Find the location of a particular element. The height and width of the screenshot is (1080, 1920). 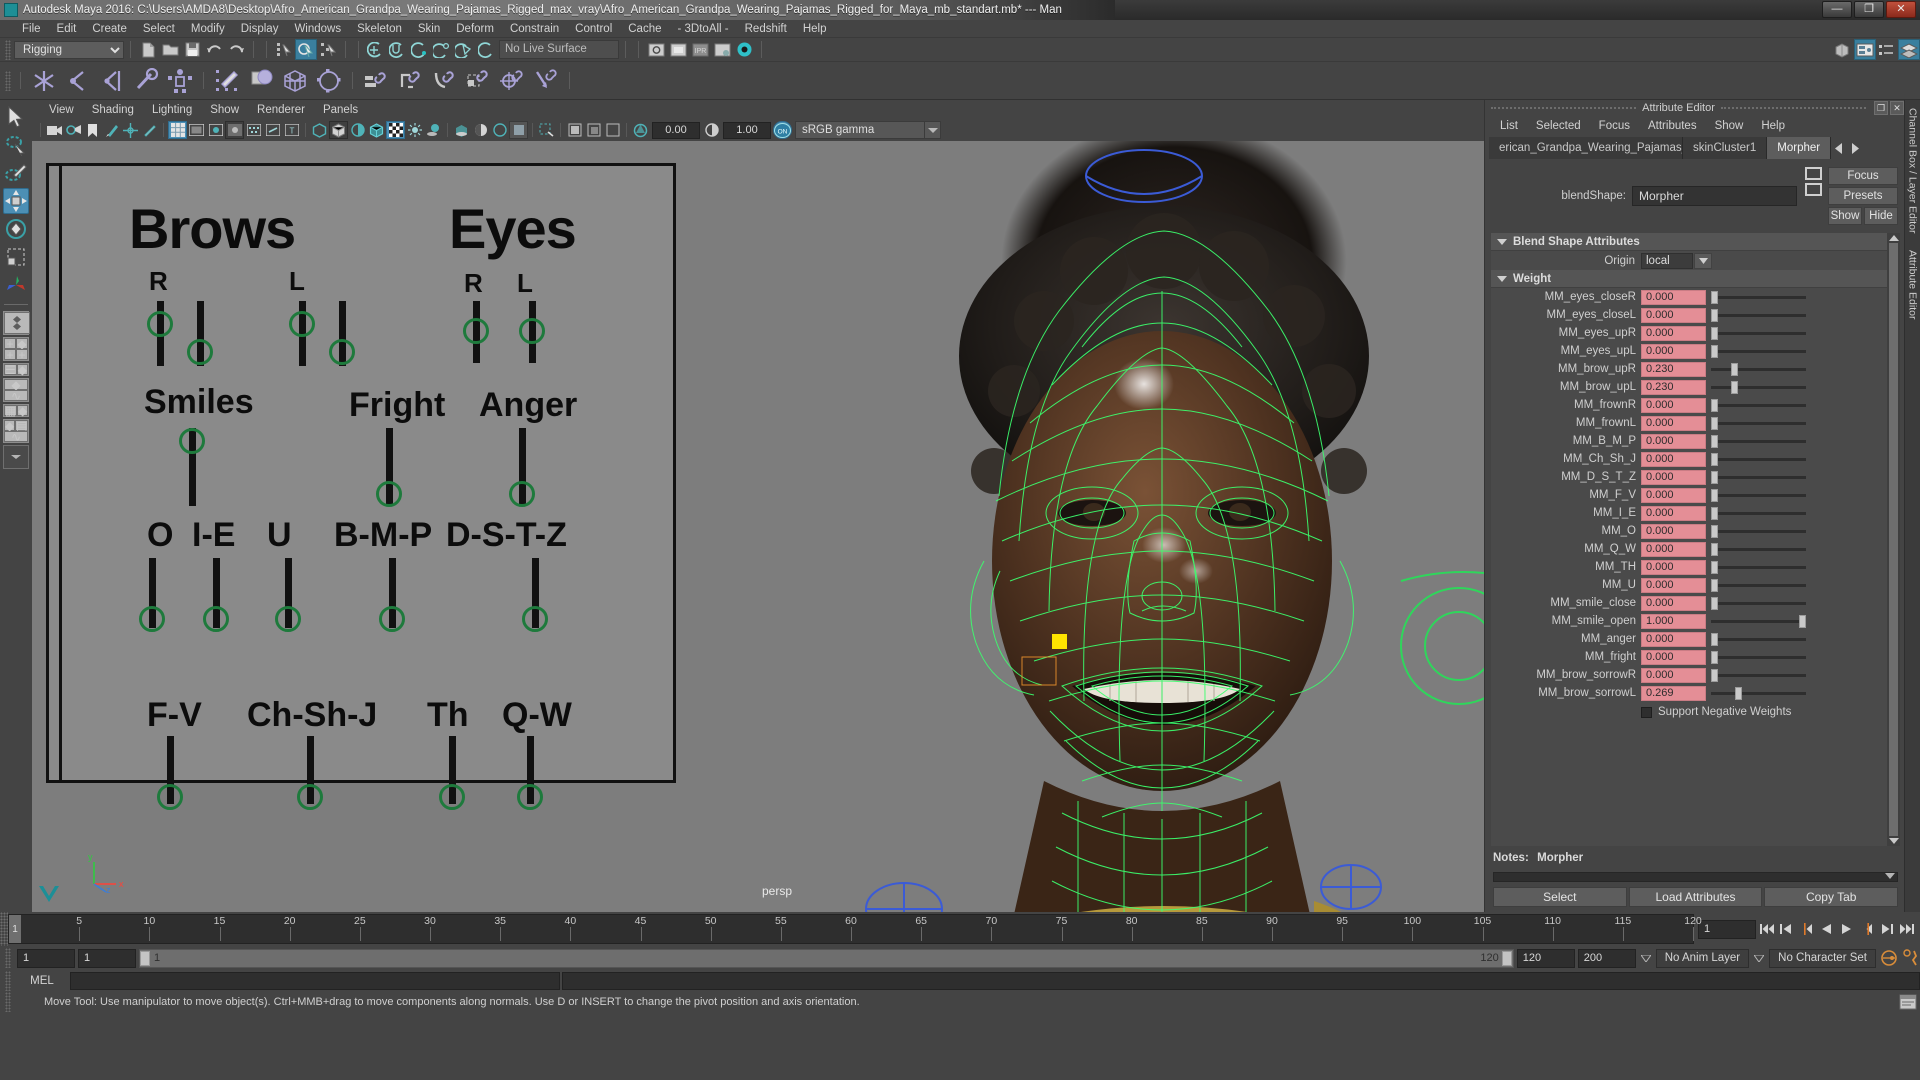

auto-key-icon is located at coordinates (1888, 958).